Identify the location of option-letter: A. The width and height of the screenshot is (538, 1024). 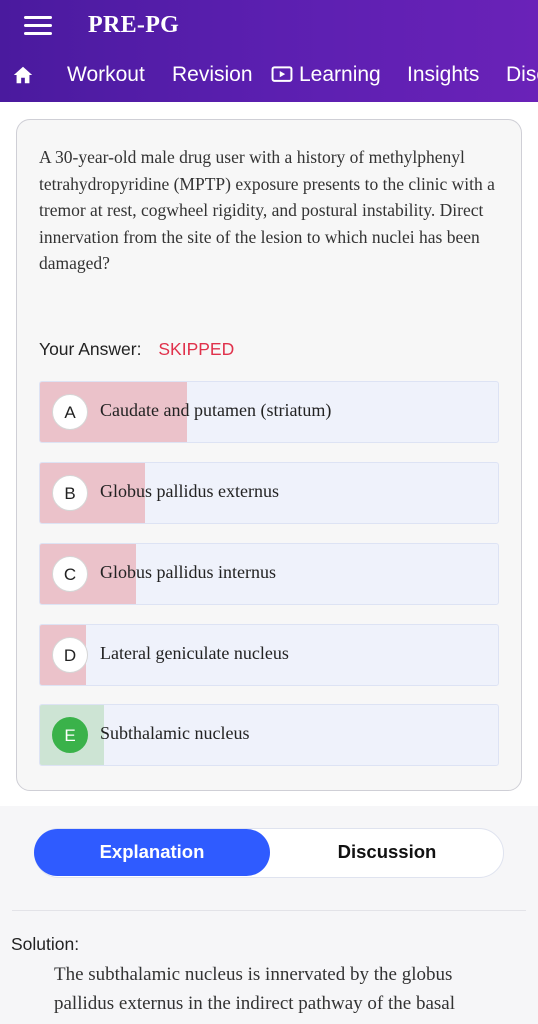
(70, 412).